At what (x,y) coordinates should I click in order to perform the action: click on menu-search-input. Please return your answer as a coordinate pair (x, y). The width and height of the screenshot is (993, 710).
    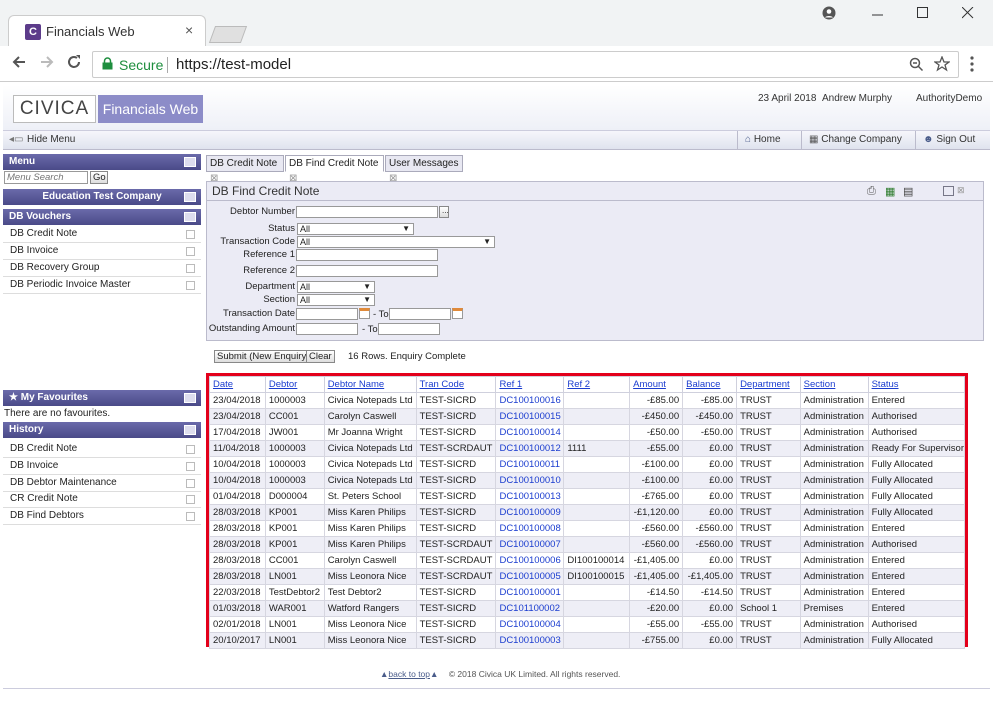
    Looking at the image, I should click on (46, 177).